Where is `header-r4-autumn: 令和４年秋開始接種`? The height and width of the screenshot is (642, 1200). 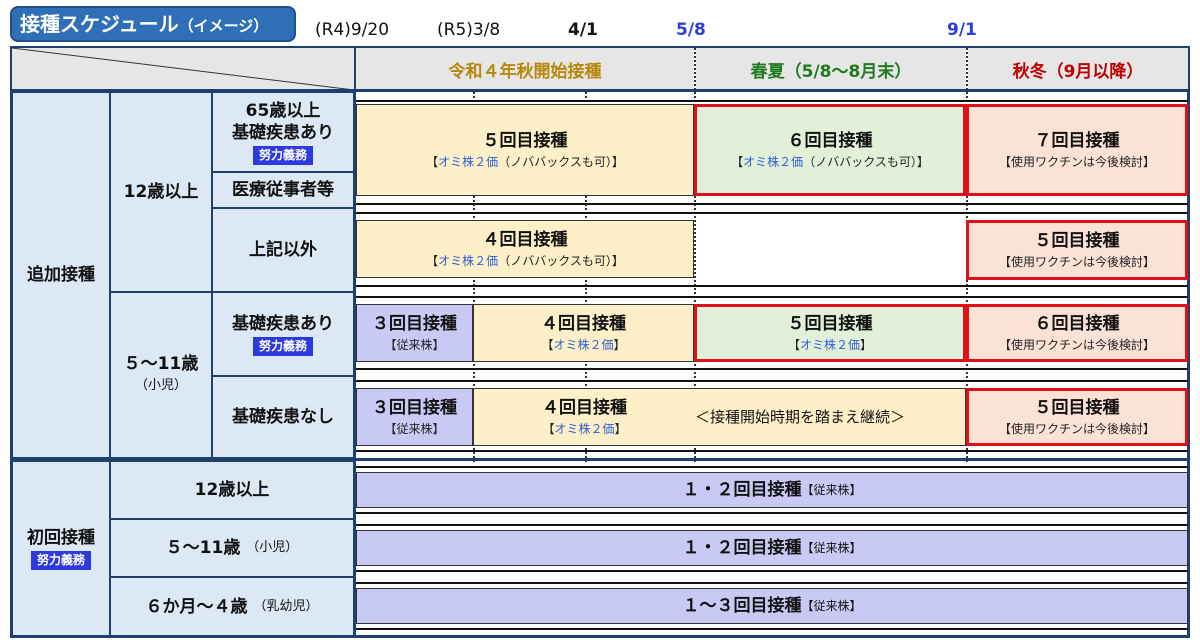
header-r4-autumn: 令和４年秋開始接種 is located at coordinates (525, 69).